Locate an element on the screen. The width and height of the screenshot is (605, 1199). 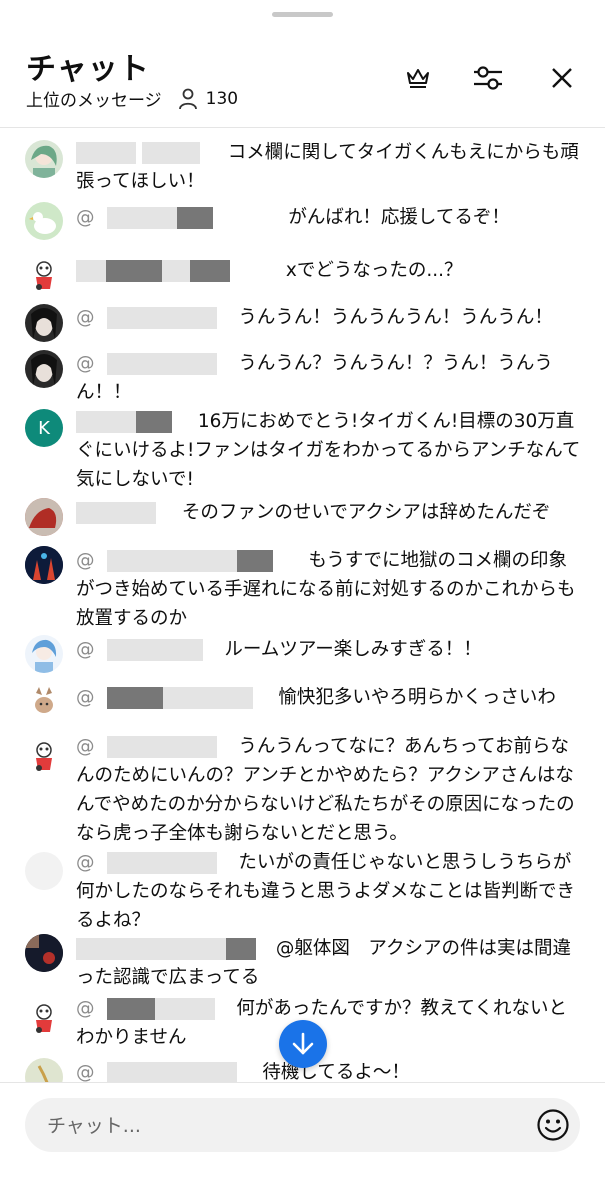
message-text: 愉快犯多いやろ明らかくっさいわ is located at coordinates (417, 697).